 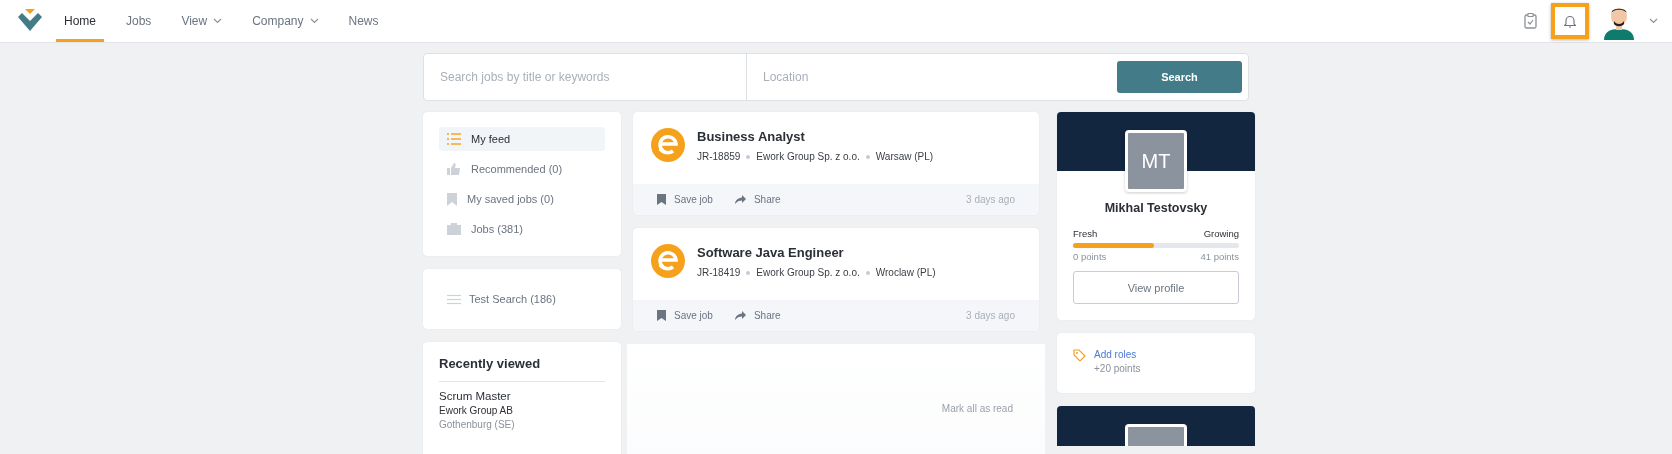 What do you see at coordinates (1090, 256) in the screenshot?
I see `points-label: 0 points` at bounding box center [1090, 256].